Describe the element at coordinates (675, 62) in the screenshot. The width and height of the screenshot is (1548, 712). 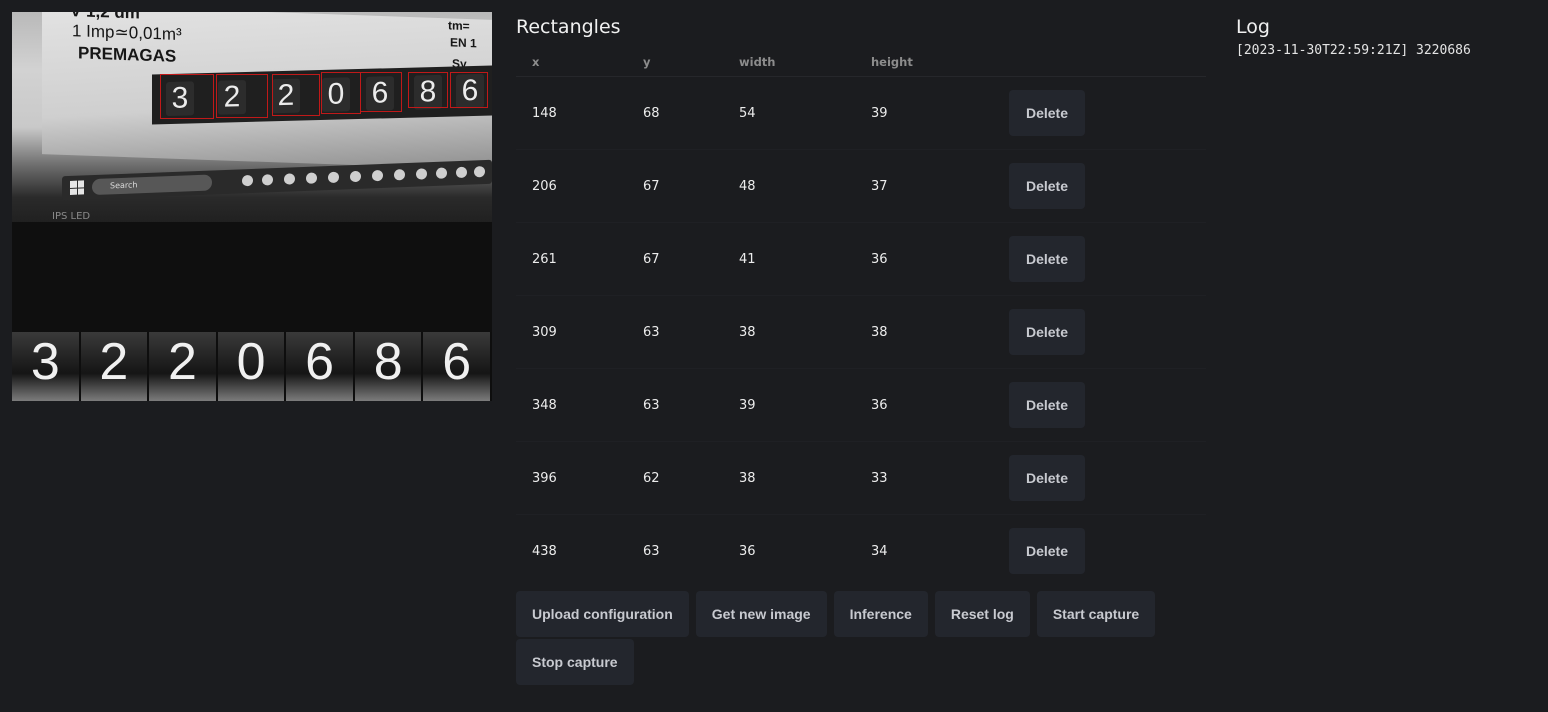
I see `column-header-y: y` at that location.